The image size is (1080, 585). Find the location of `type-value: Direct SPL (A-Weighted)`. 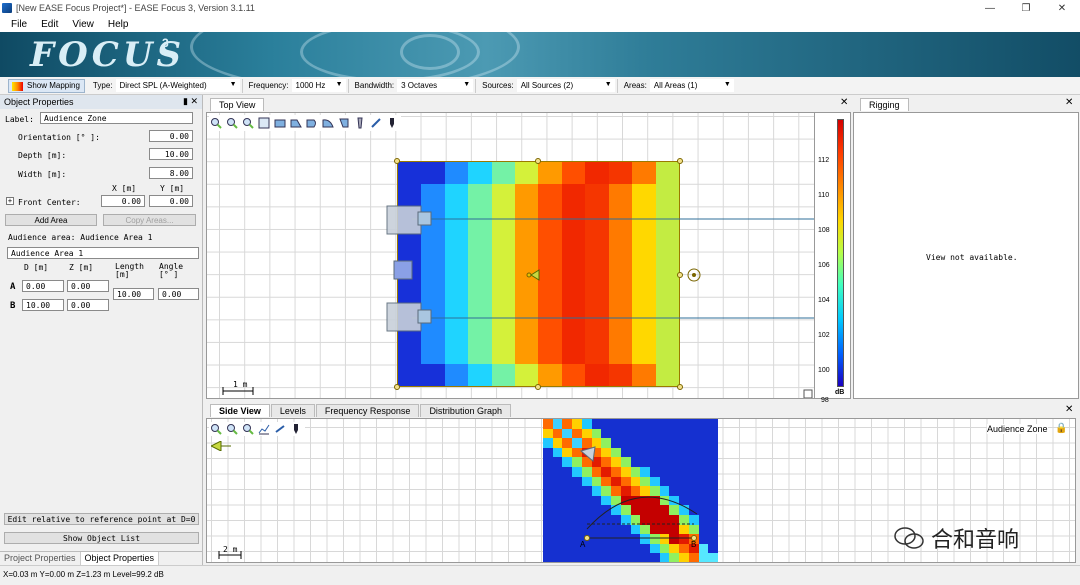

type-value: Direct SPL (A-Weighted) is located at coordinates (163, 85).